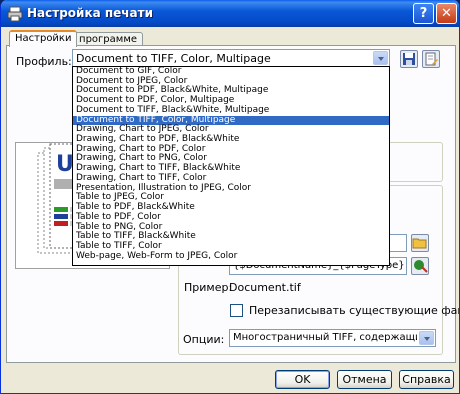 The width and height of the screenshot is (460, 394). I want to click on tab-settings: Настройки, so click(43, 38).